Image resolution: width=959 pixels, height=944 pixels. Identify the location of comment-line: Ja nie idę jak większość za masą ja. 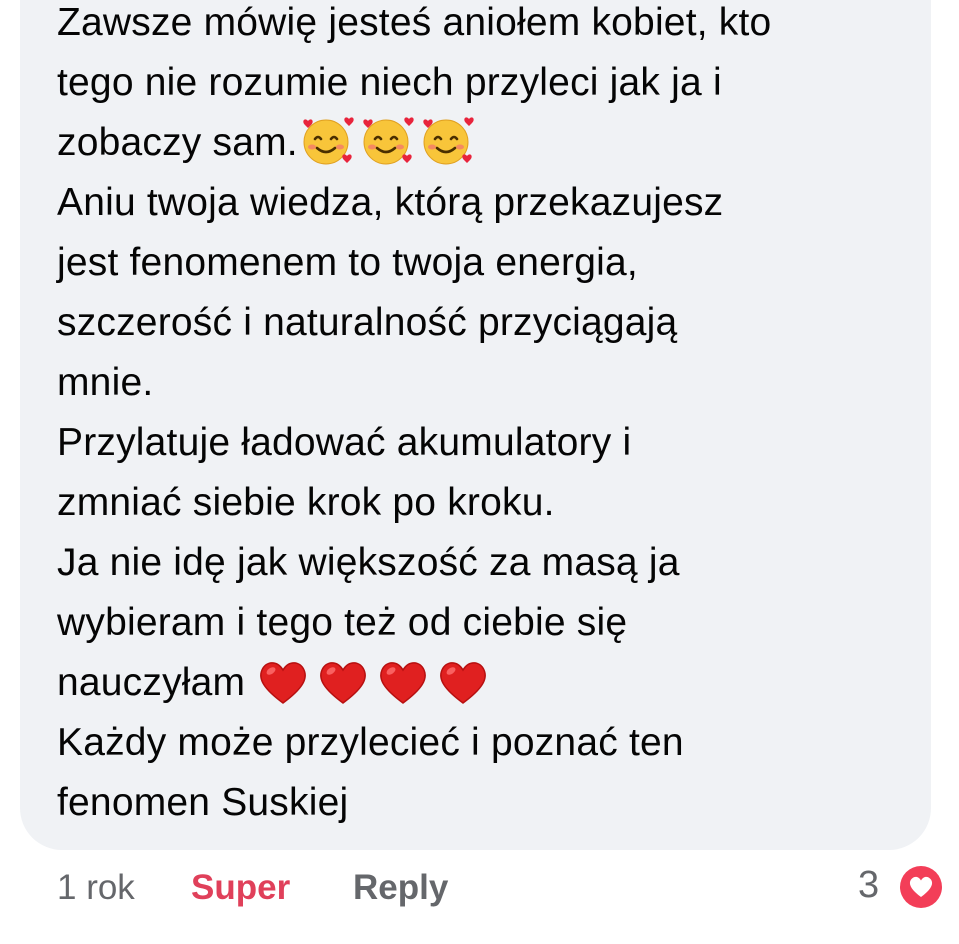
(487, 563).